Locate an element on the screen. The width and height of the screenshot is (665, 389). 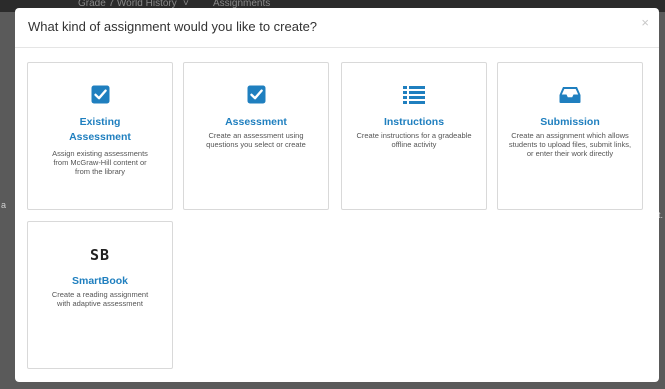
smartbook-logo-icon: SB is located at coordinates (100, 255).